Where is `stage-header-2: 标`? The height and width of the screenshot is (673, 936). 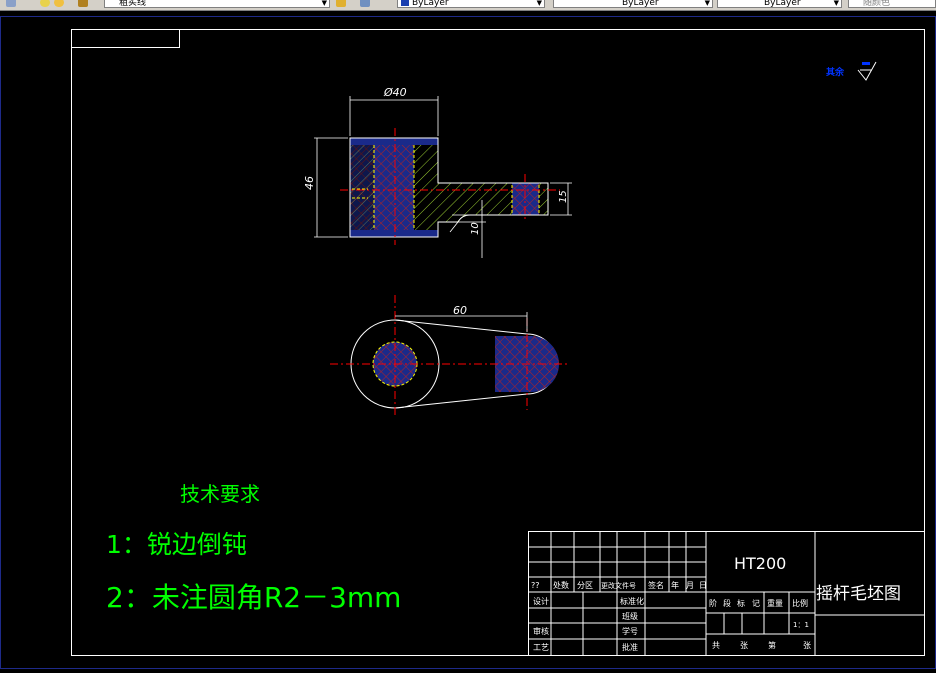
stage-header-2: 标 is located at coordinates (741, 603).